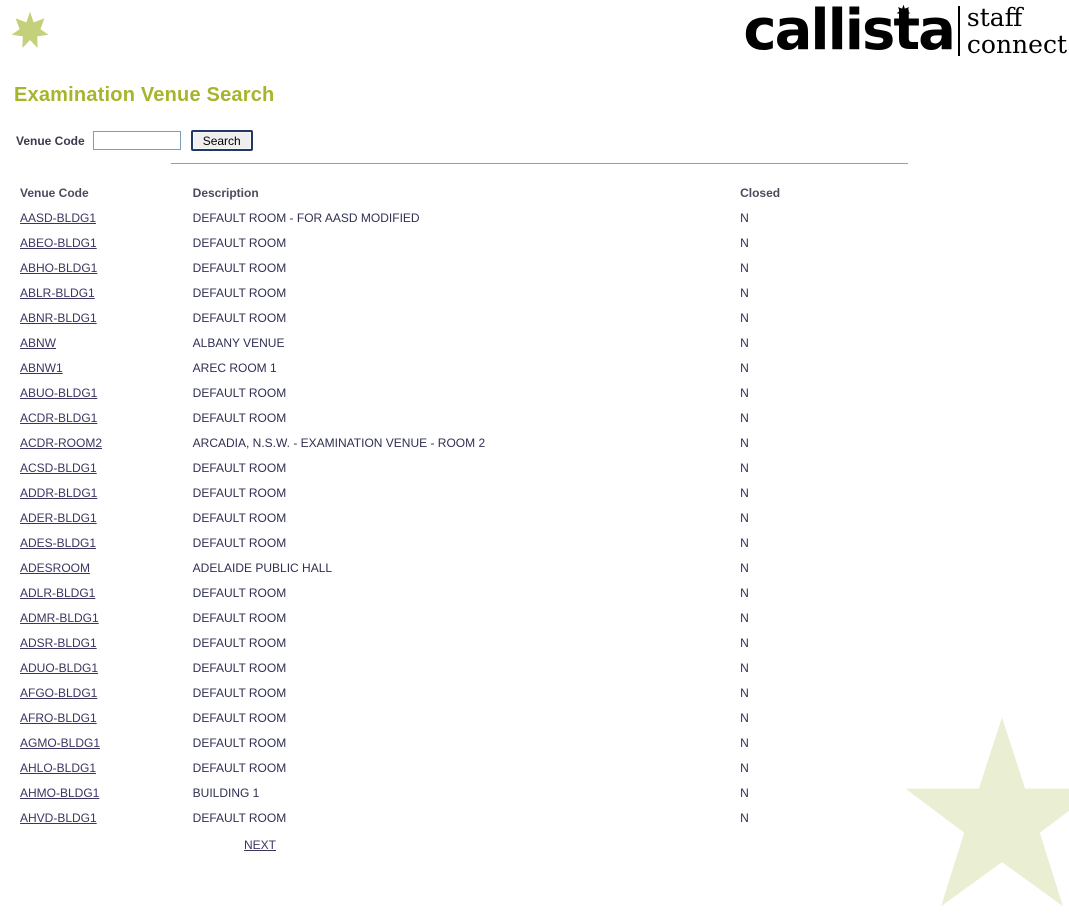 The width and height of the screenshot is (1069, 923). I want to click on cell-venue-code: AHMO-BLDG1, so click(94, 793).